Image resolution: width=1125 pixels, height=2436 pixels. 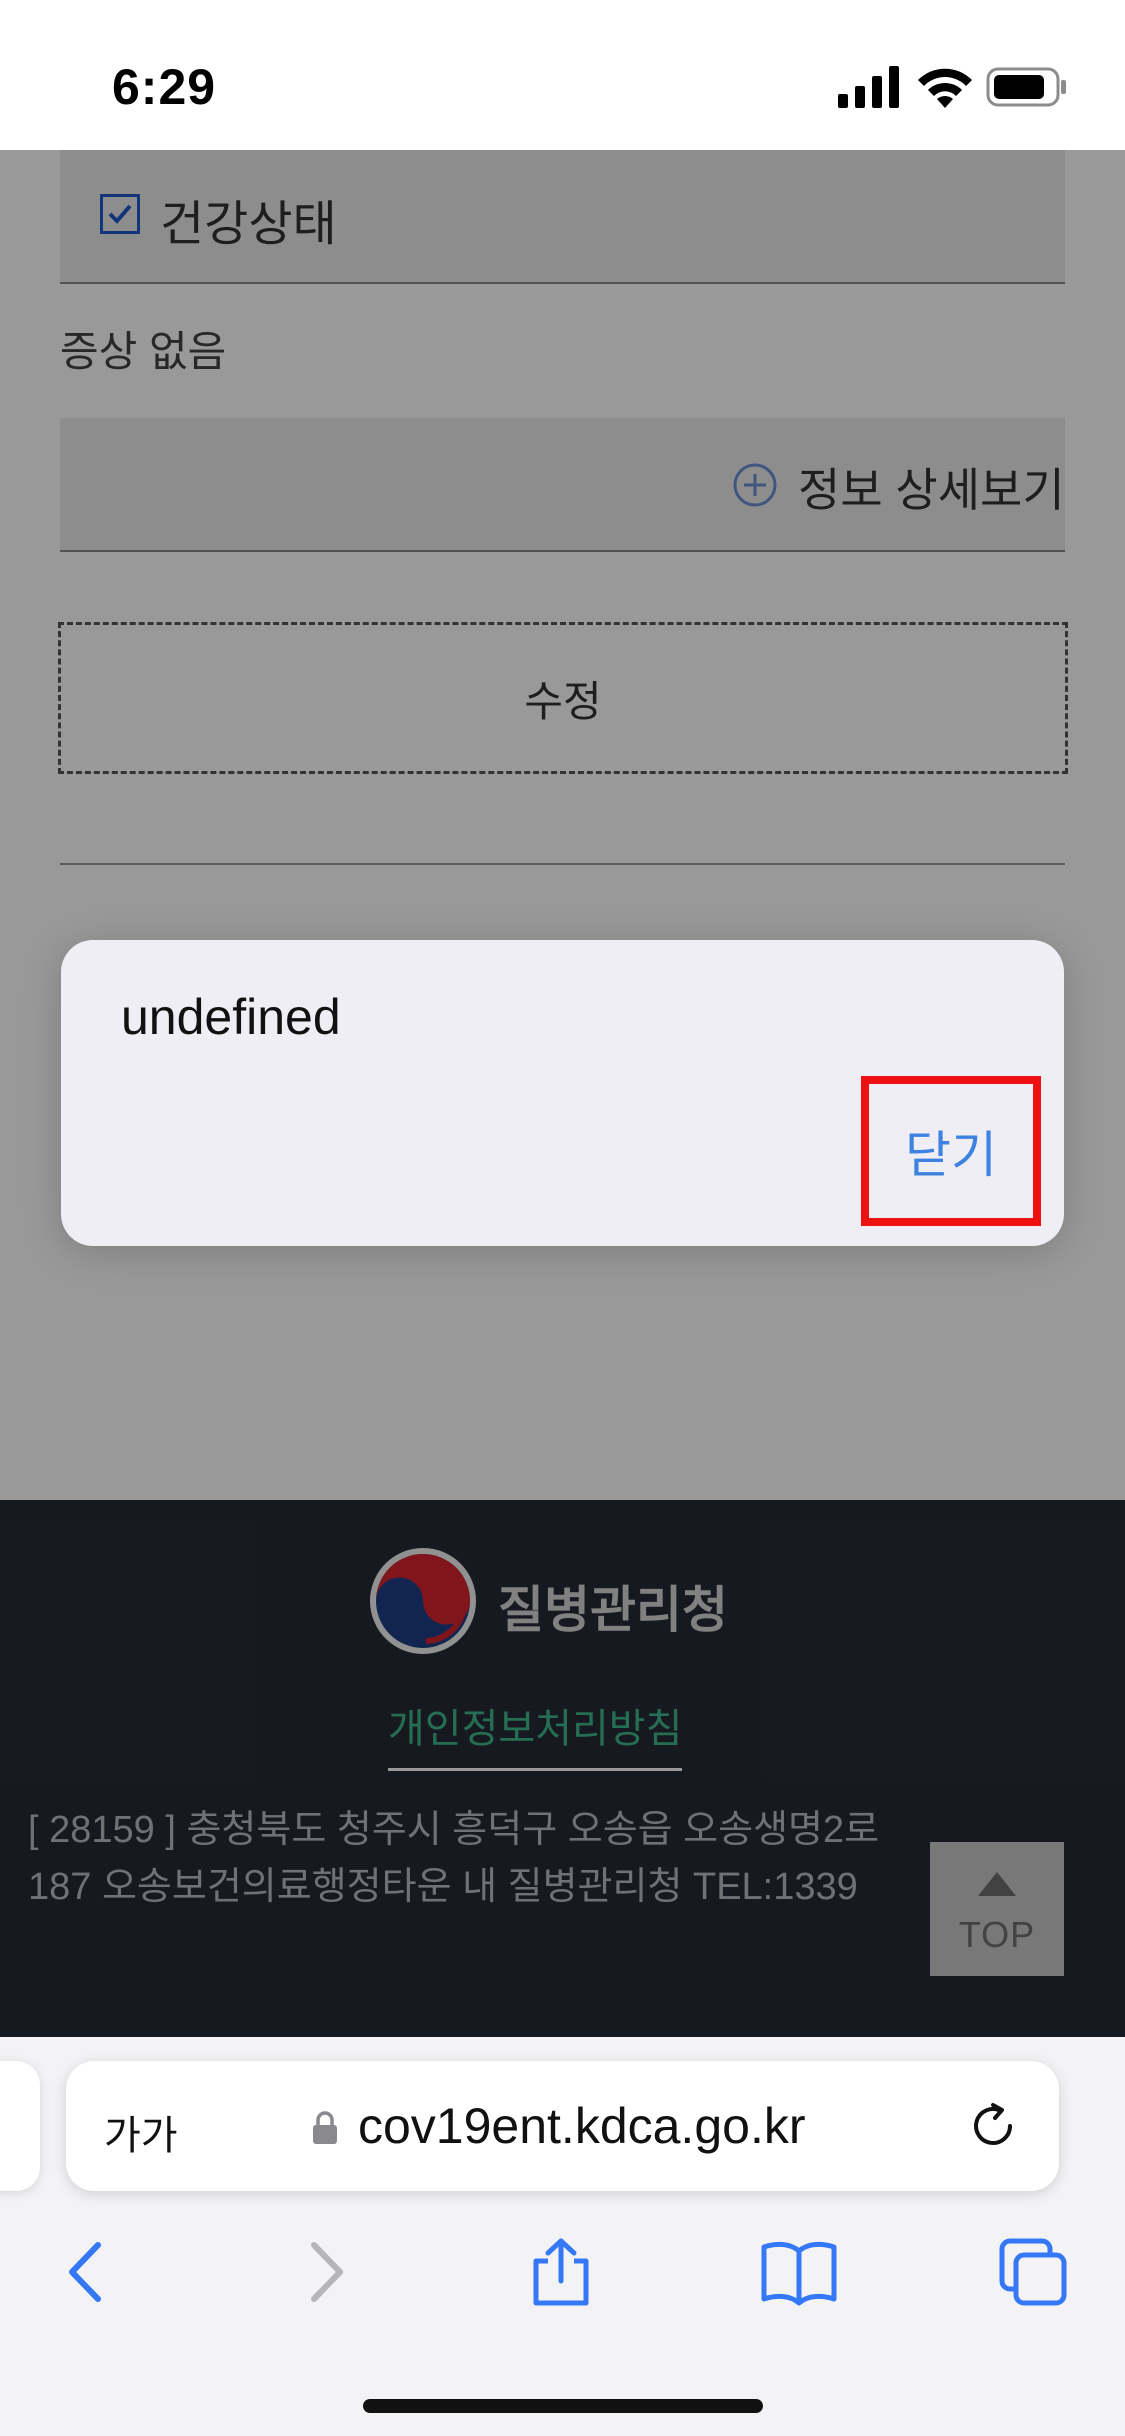 I want to click on close-button: 닫기, so click(x=951, y=1151).